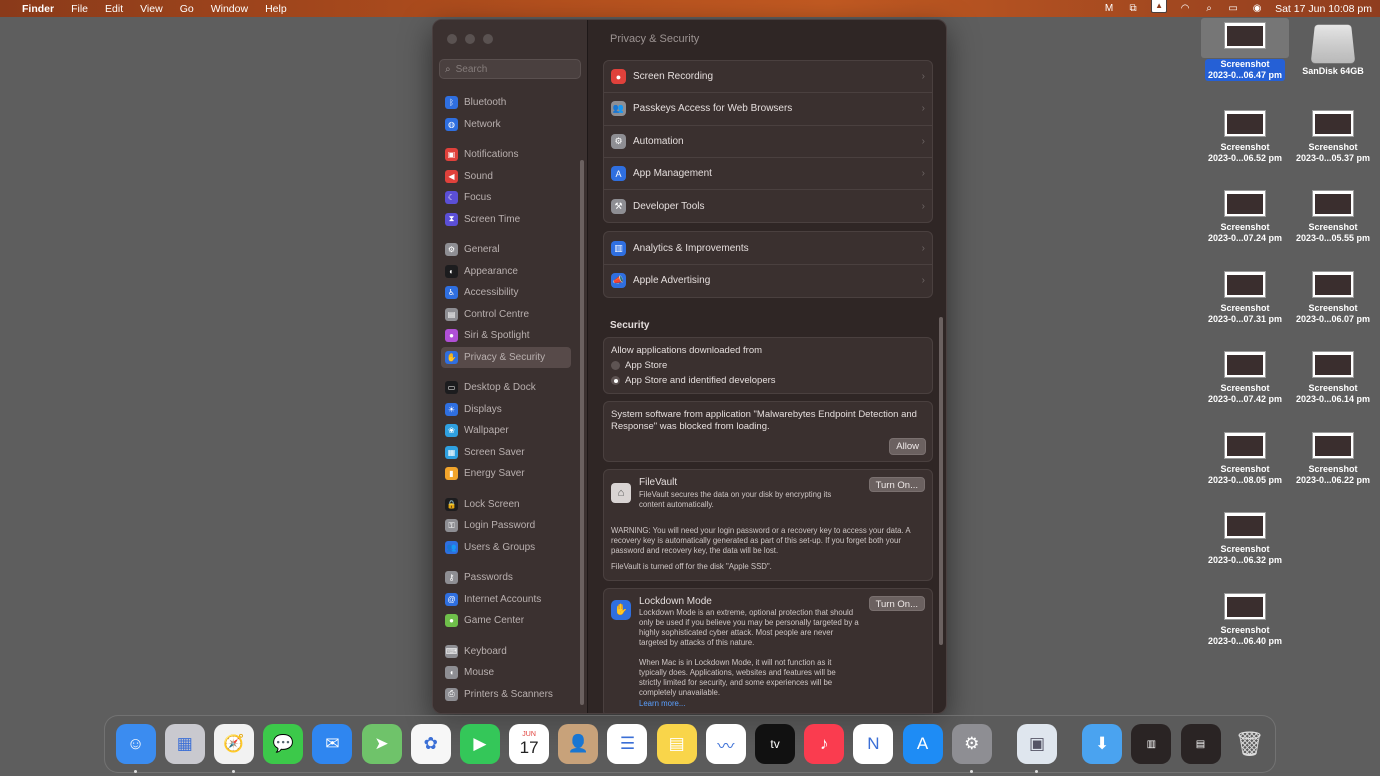 Image resolution: width=1380 pixels, height=776 pixels. I want to click on music-icon: ♪, so click(824, 744).